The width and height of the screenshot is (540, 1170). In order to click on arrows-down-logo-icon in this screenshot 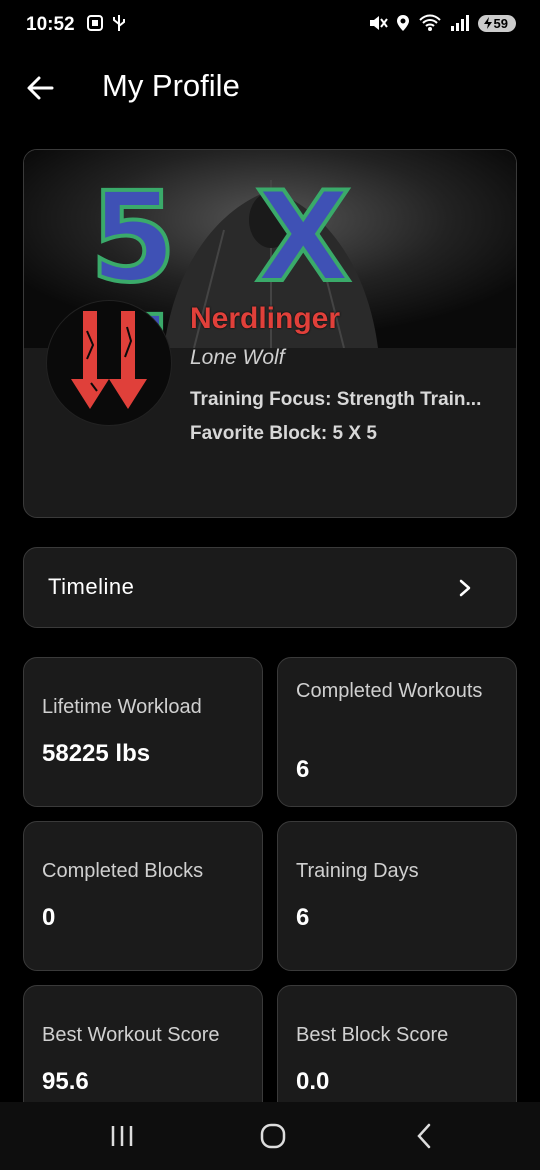, I will do `click(109, 360)`.